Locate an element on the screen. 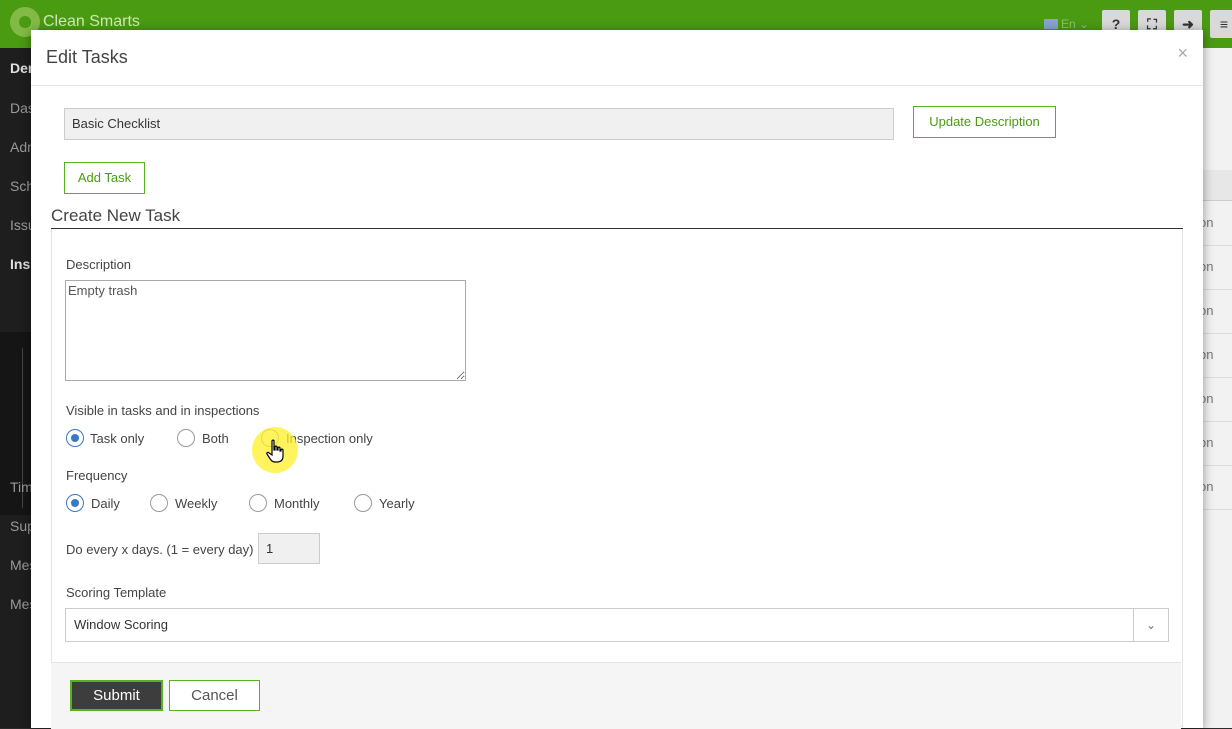 The width and height of the screenshot is (1232, 729). modal-header: Edit Tasks × is located at coordinates (617, 58).